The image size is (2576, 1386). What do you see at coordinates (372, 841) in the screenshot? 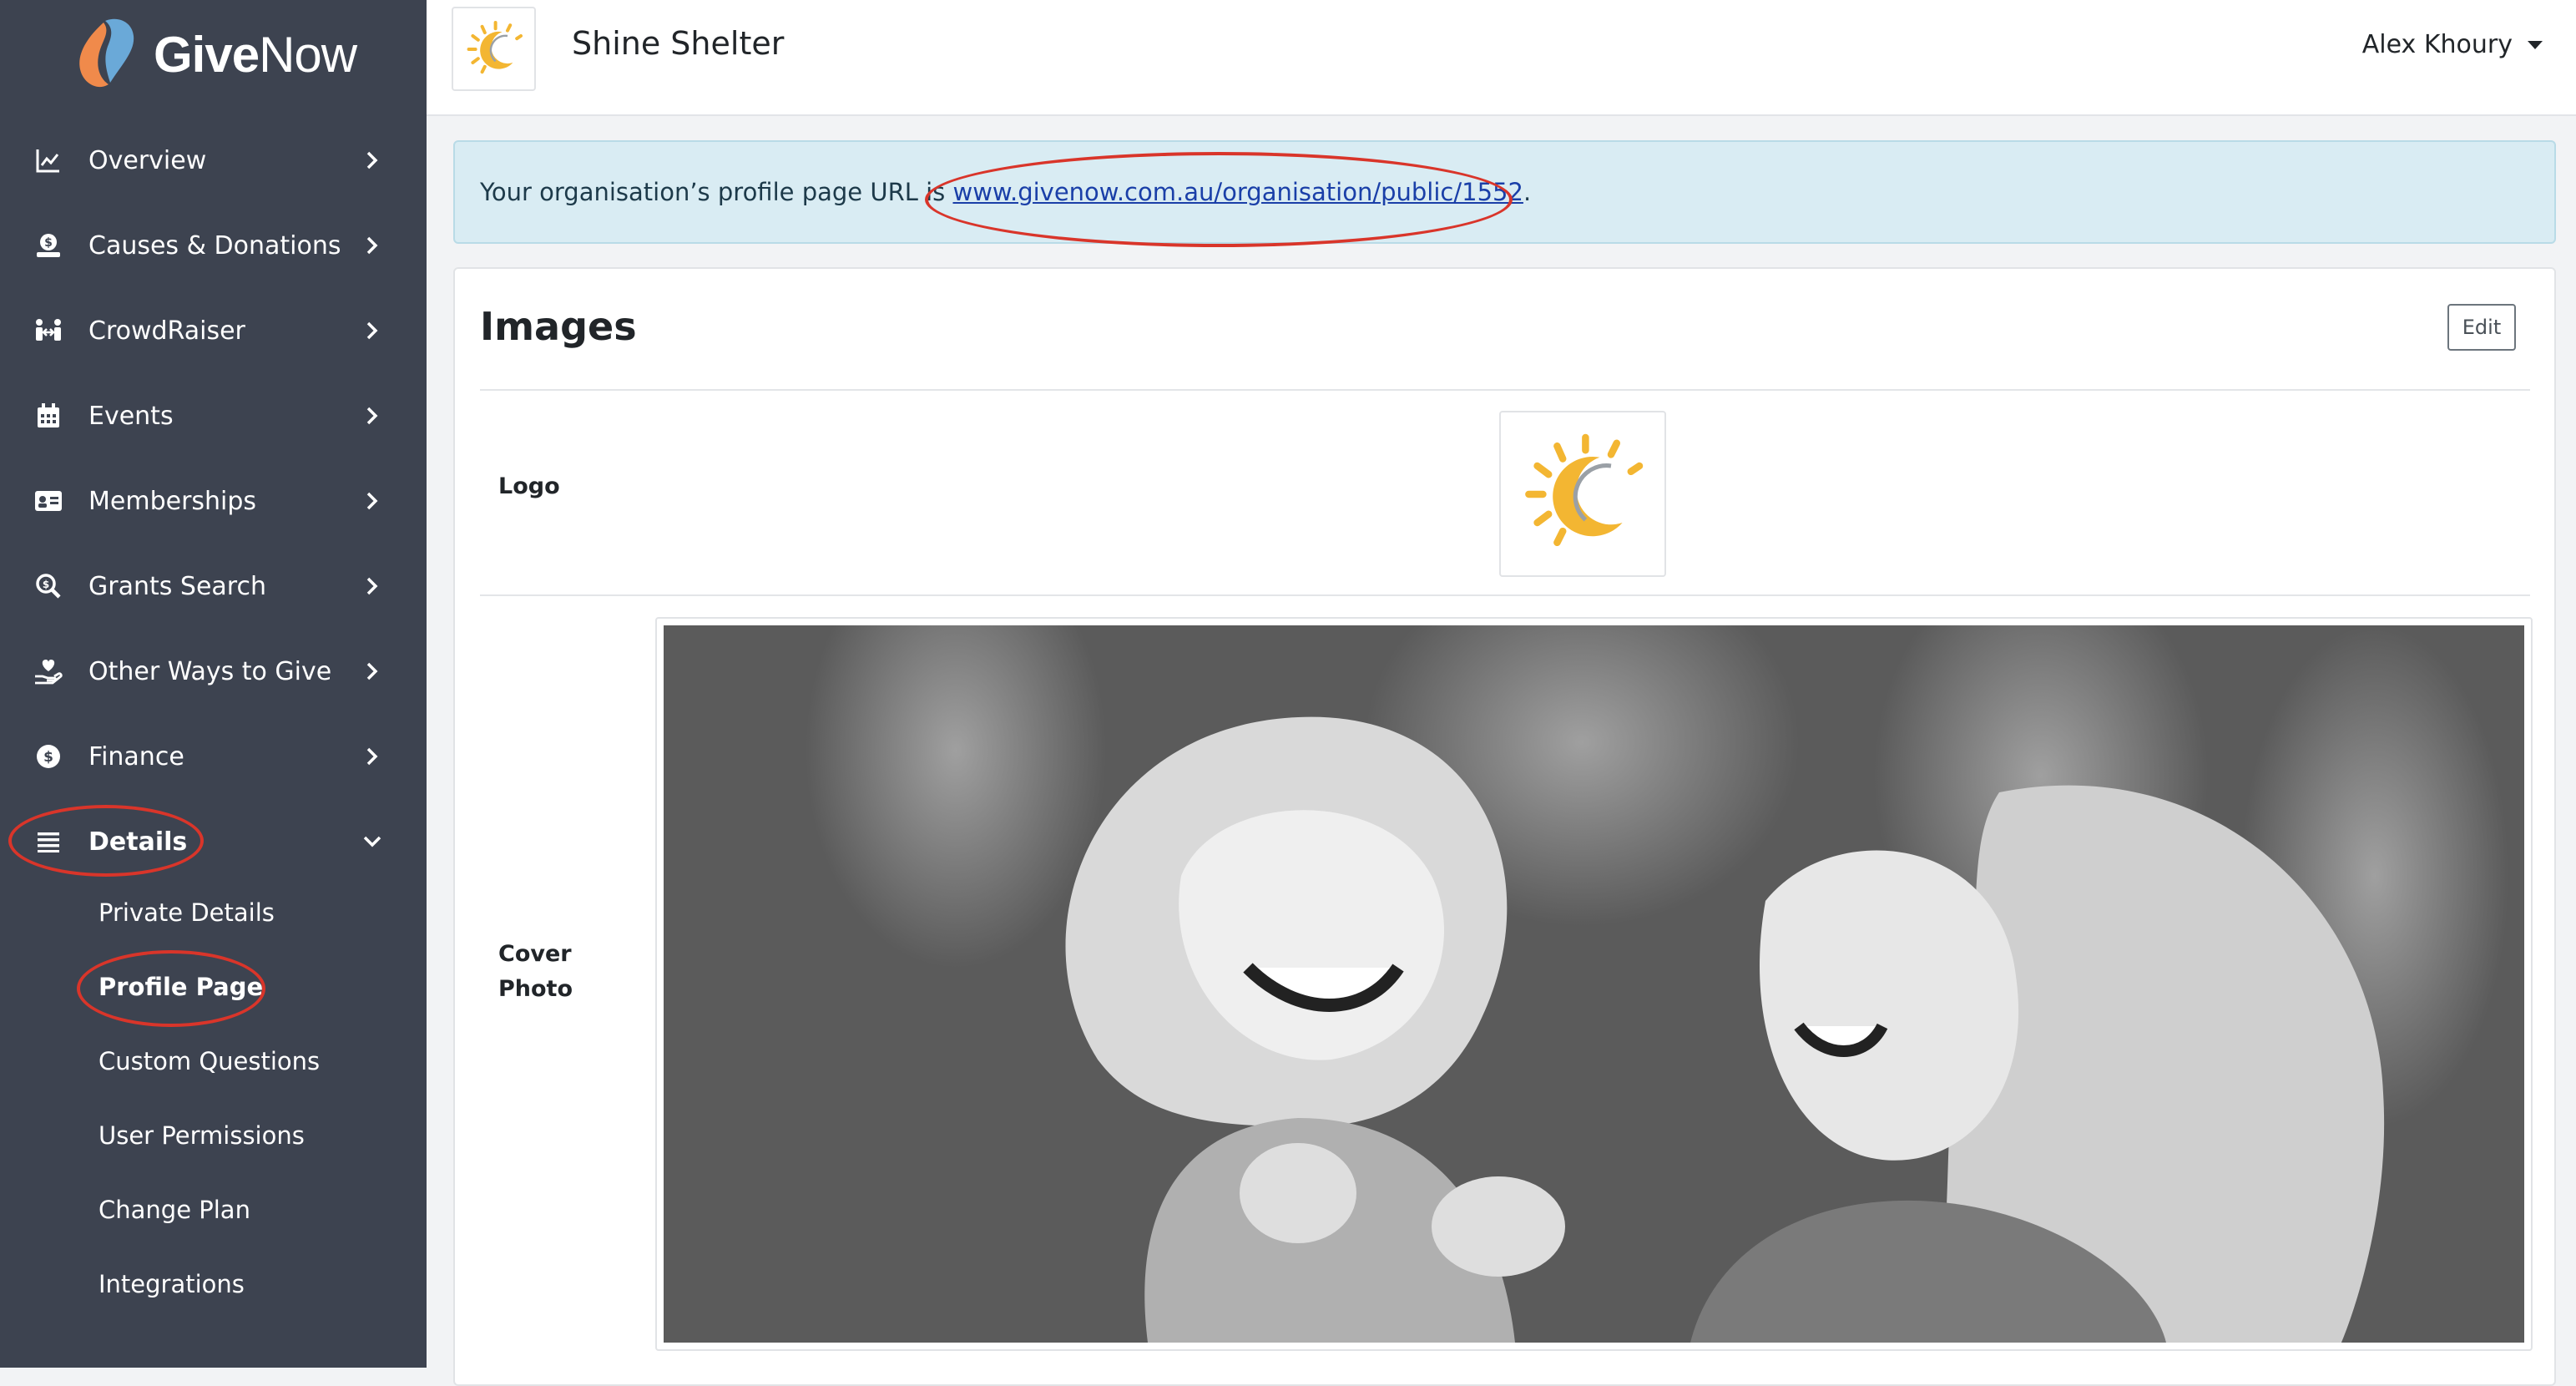
I see `chevron-down-icon` at bounding box center [372, 841].